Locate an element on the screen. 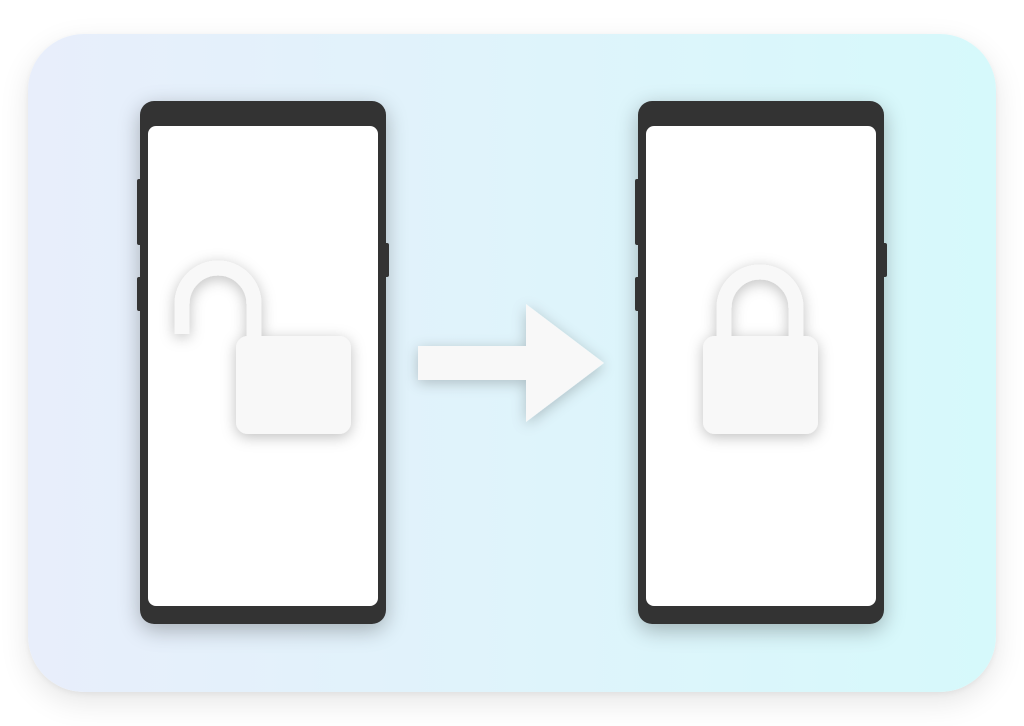 This screenshot has height=726, width=1024. open-padlock-icon is located at coordinates (265, 351).